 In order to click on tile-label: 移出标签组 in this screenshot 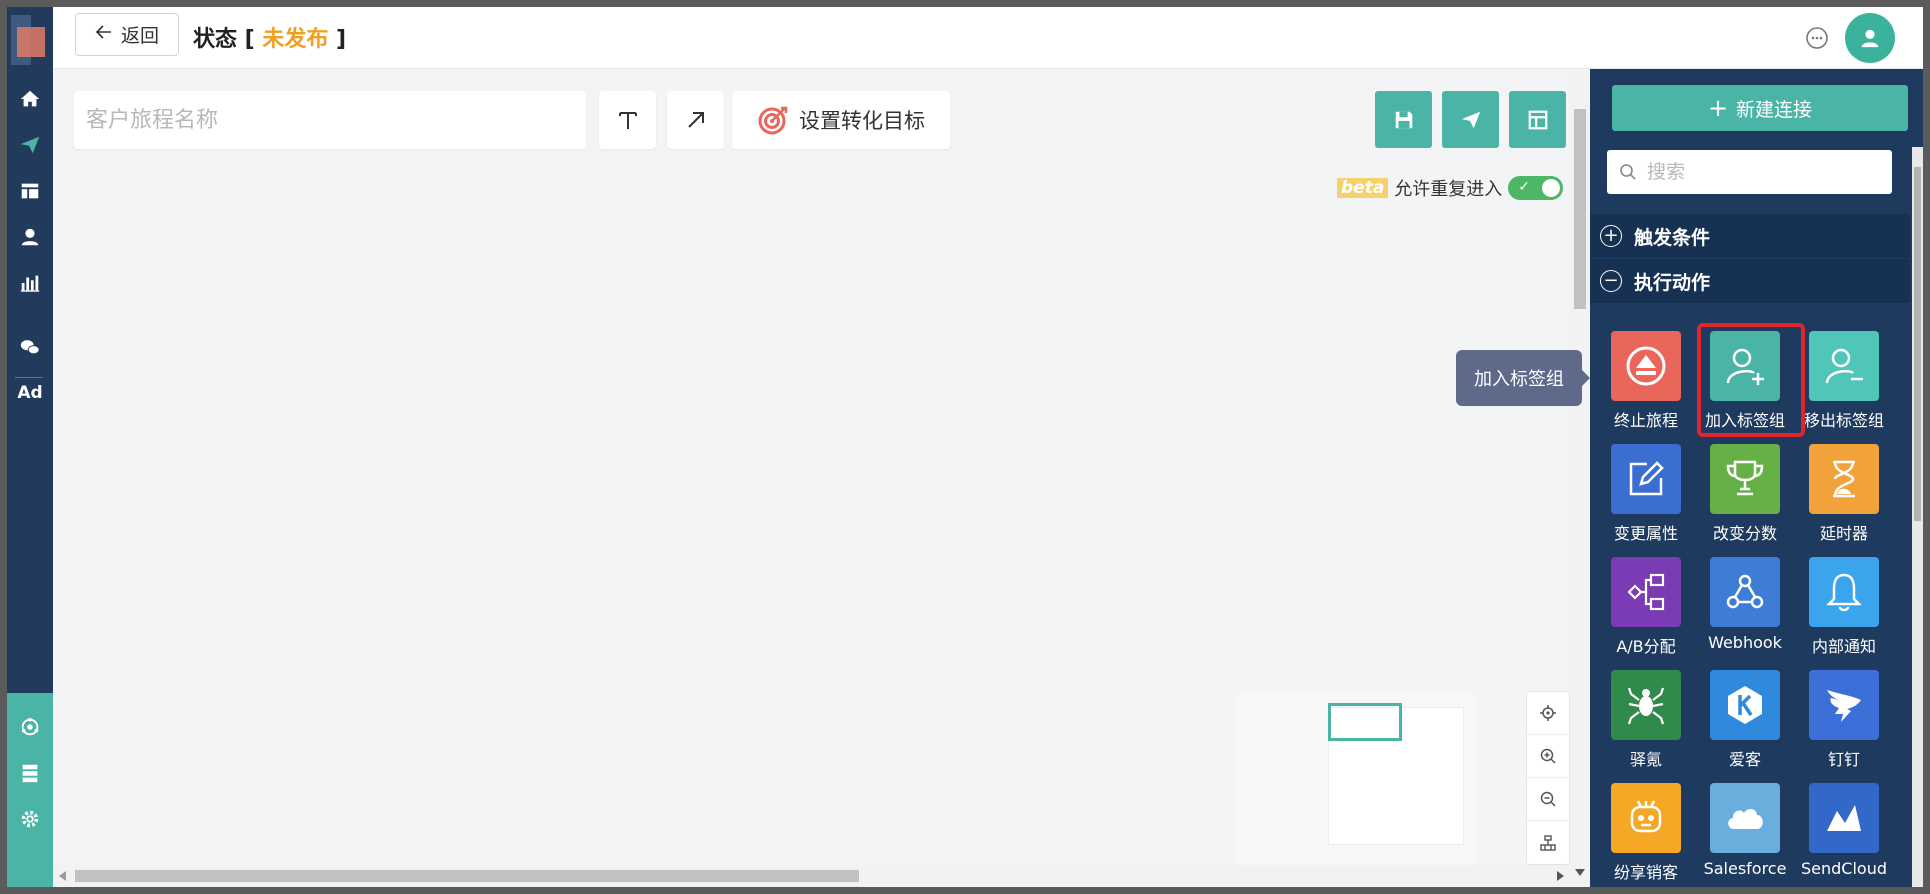, I will do `click(1843, 420)`.